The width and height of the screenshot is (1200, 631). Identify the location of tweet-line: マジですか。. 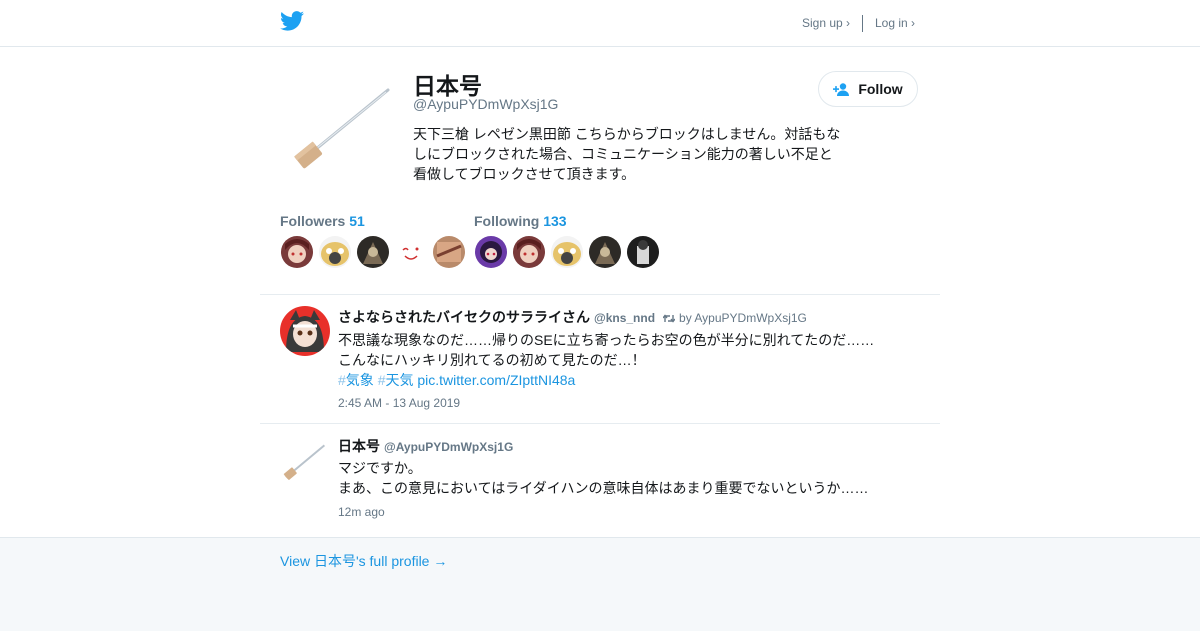
(380, 468).